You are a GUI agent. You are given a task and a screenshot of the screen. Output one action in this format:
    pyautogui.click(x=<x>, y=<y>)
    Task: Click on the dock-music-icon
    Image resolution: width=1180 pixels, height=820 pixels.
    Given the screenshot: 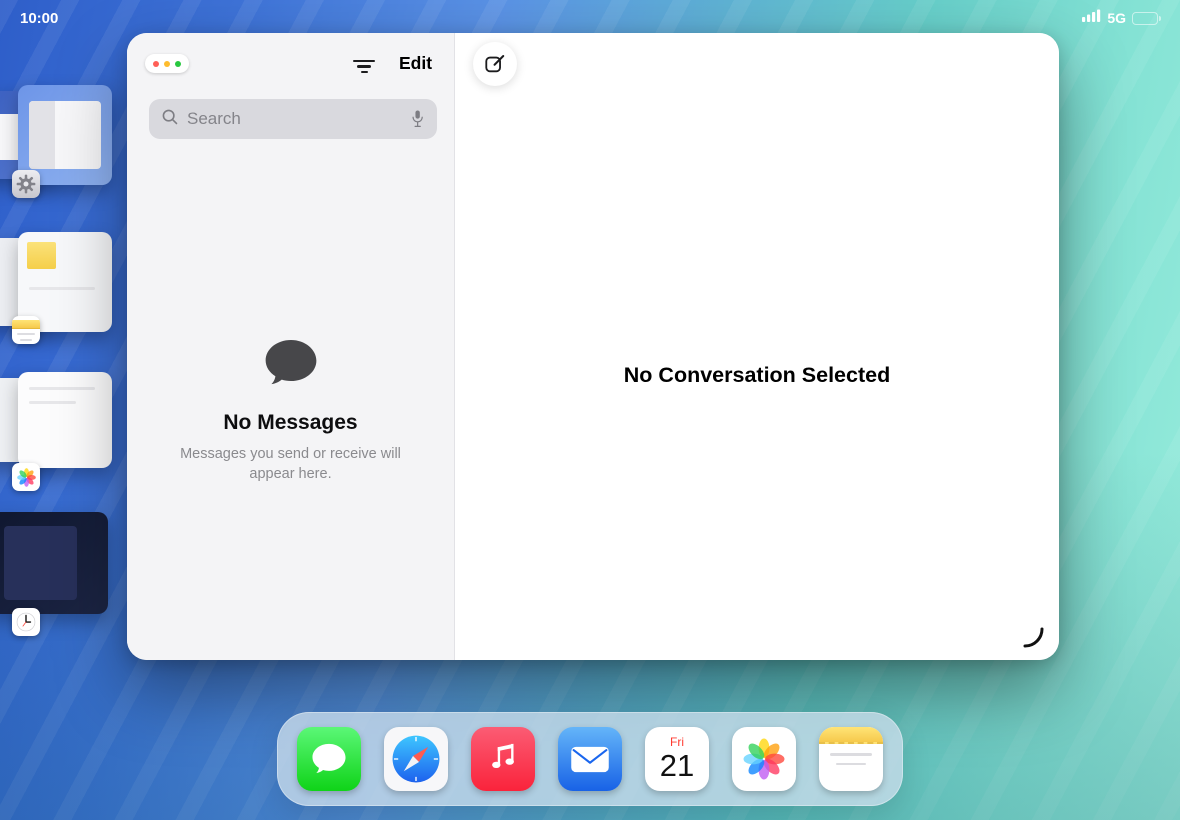 What is the action you would take?
    pyautogui.click(x=503, y=759)
    